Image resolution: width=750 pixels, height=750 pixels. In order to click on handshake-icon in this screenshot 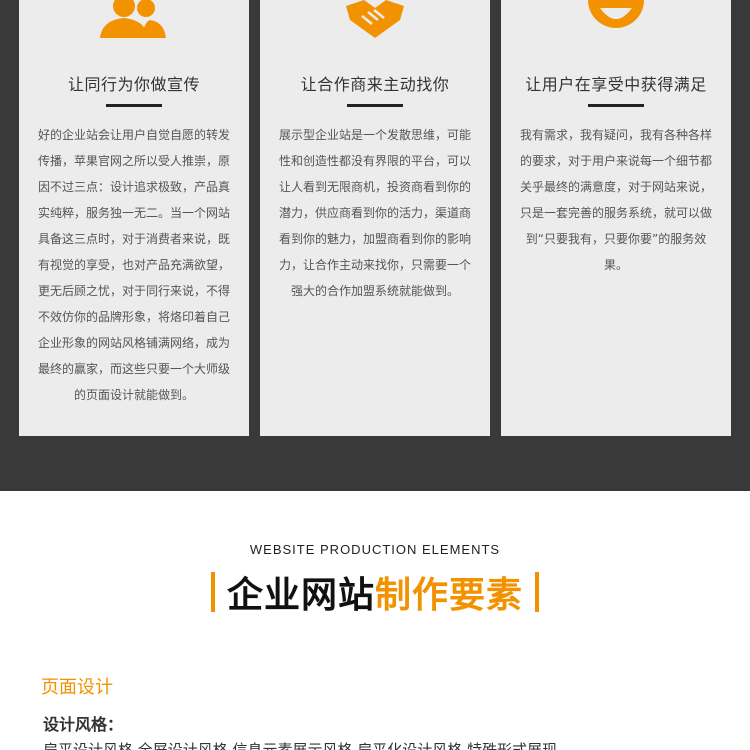, I will do `click(375, 19)`.